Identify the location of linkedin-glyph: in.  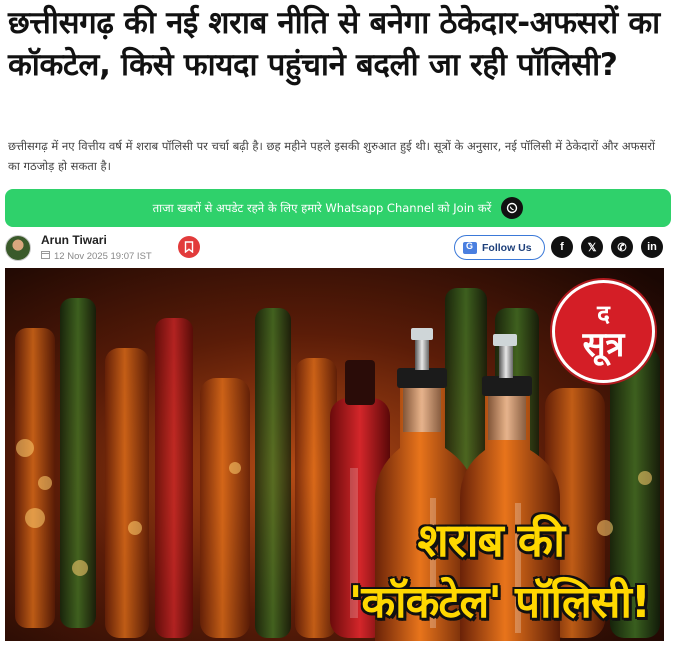
(652, 247).